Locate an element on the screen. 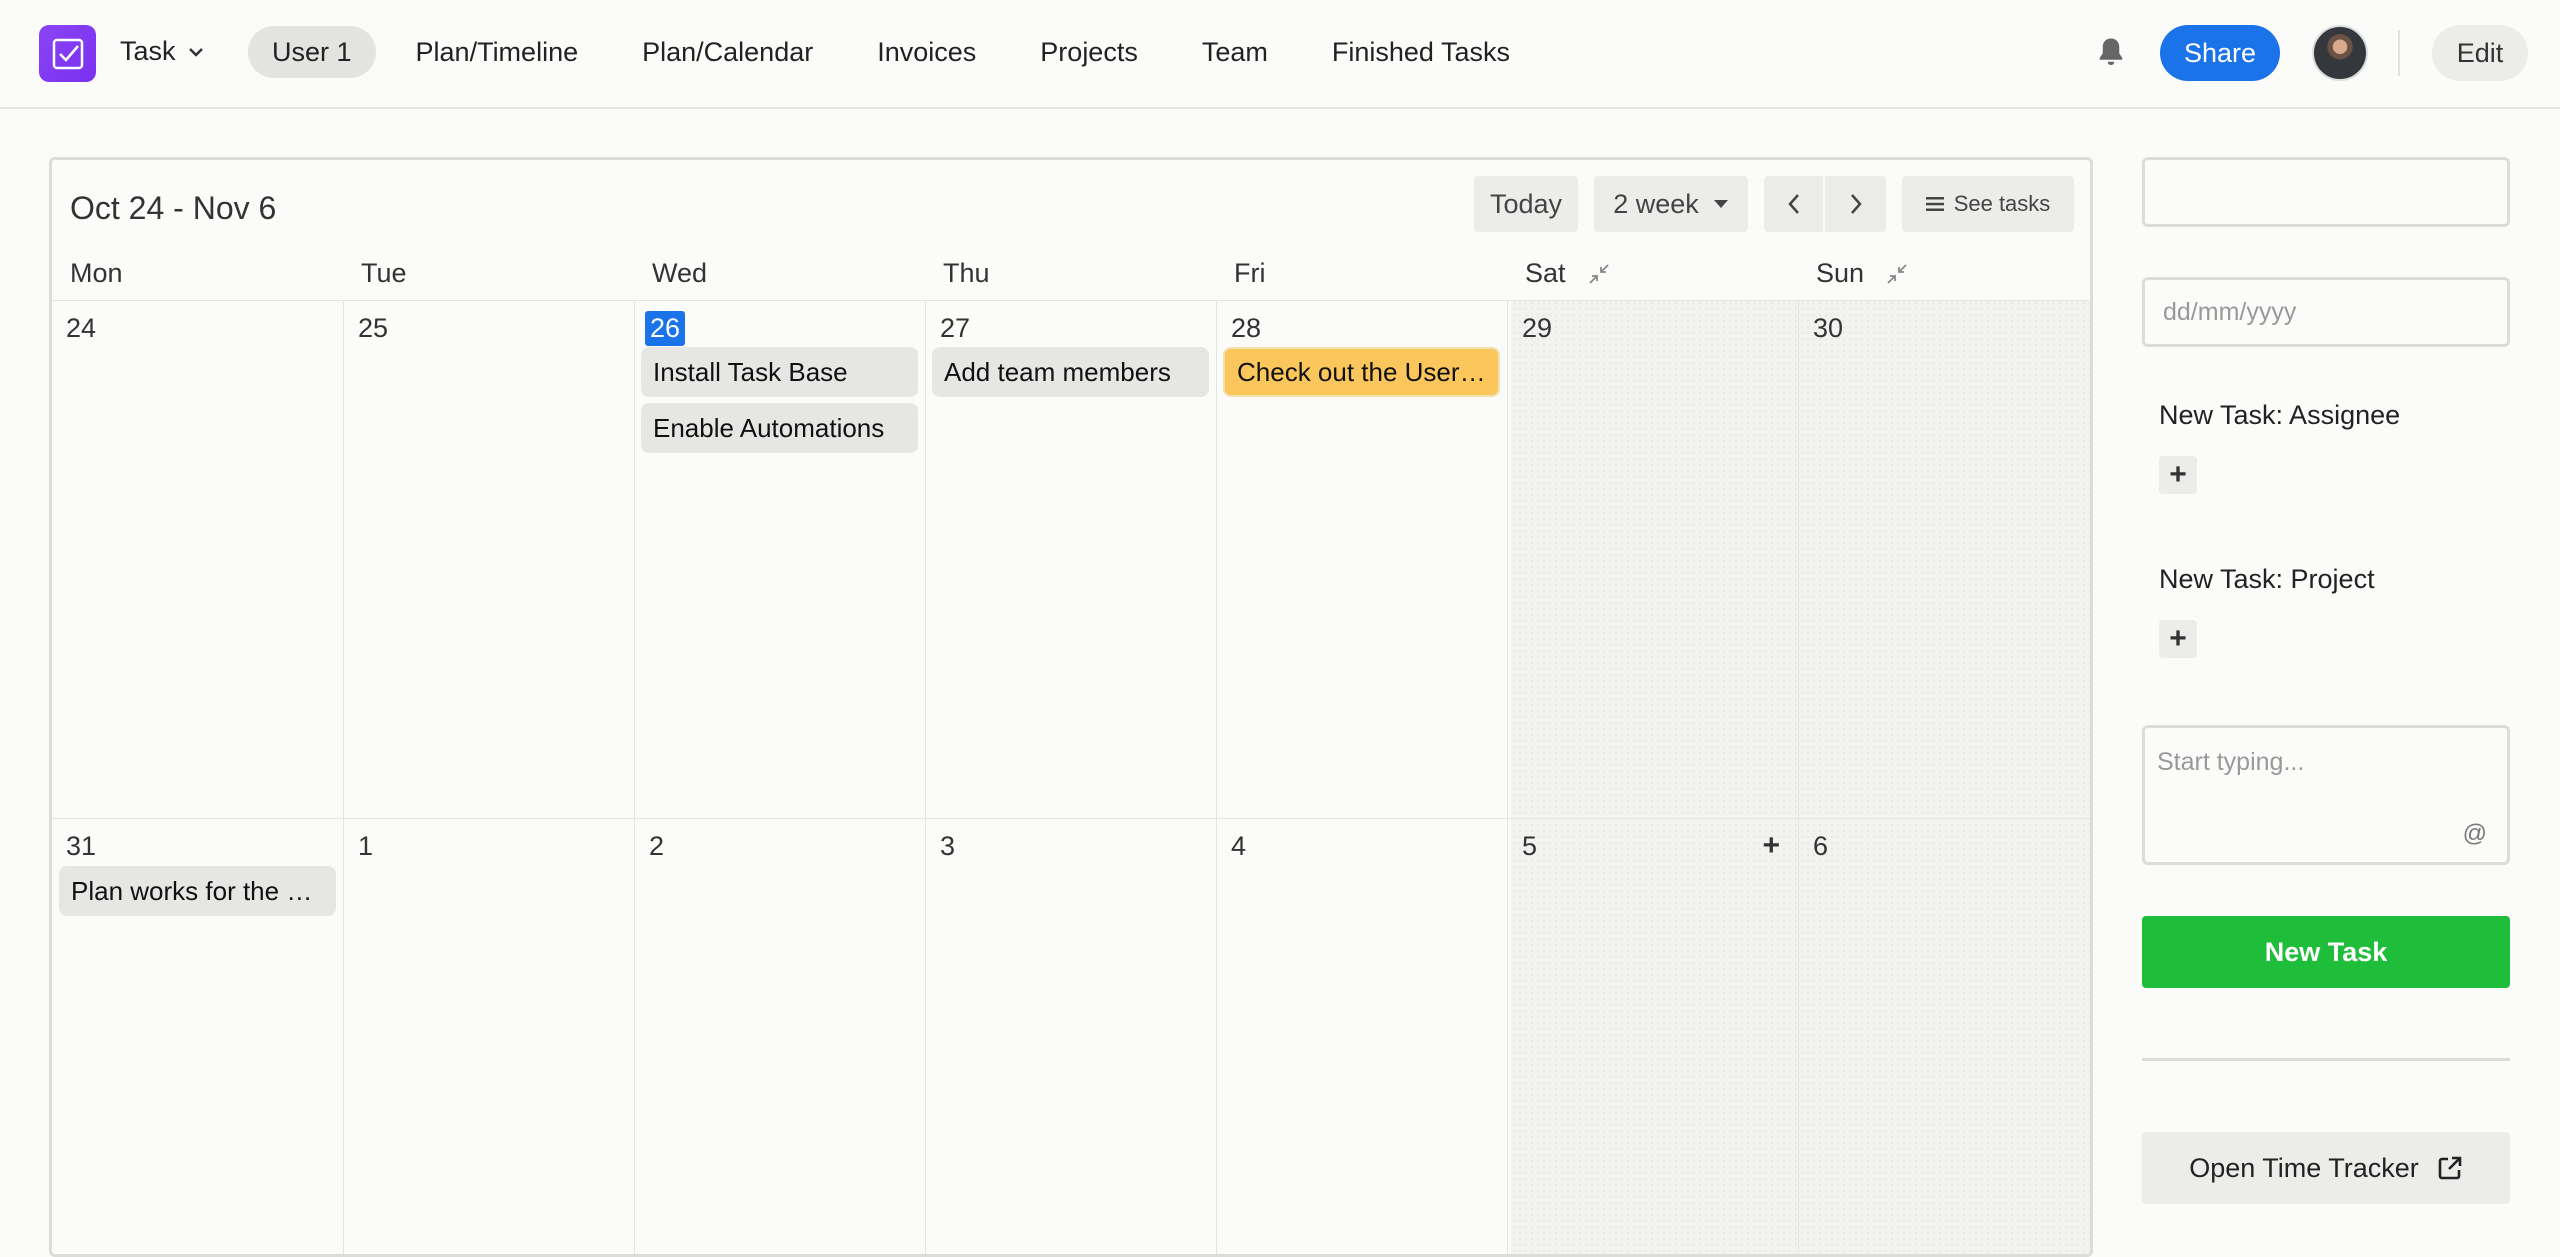 The height and width of the screenshot is (1257, 2560). nav-finished-tasks: Finished Tasks is located at coordinates (1421, 52).